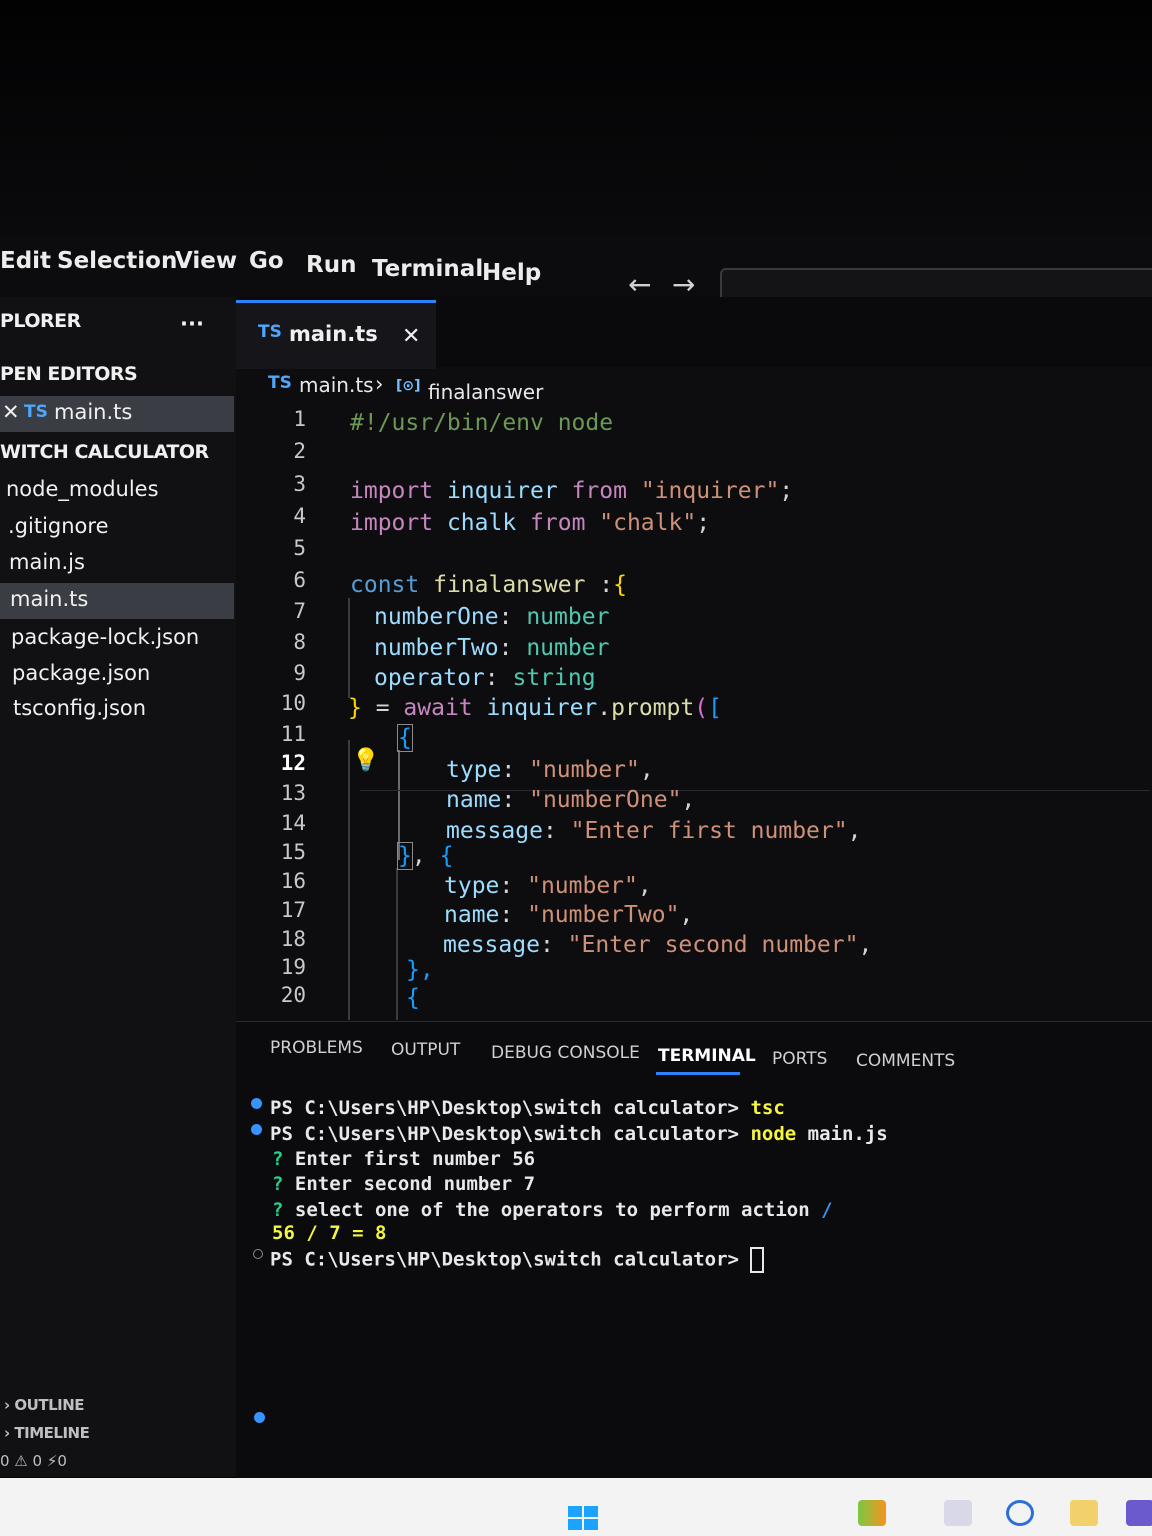  What do you see at coordinates (707, 1056) in the screenshot?
I see `tab-terminal: TERMINAL` at bounding box center [707, 1056].